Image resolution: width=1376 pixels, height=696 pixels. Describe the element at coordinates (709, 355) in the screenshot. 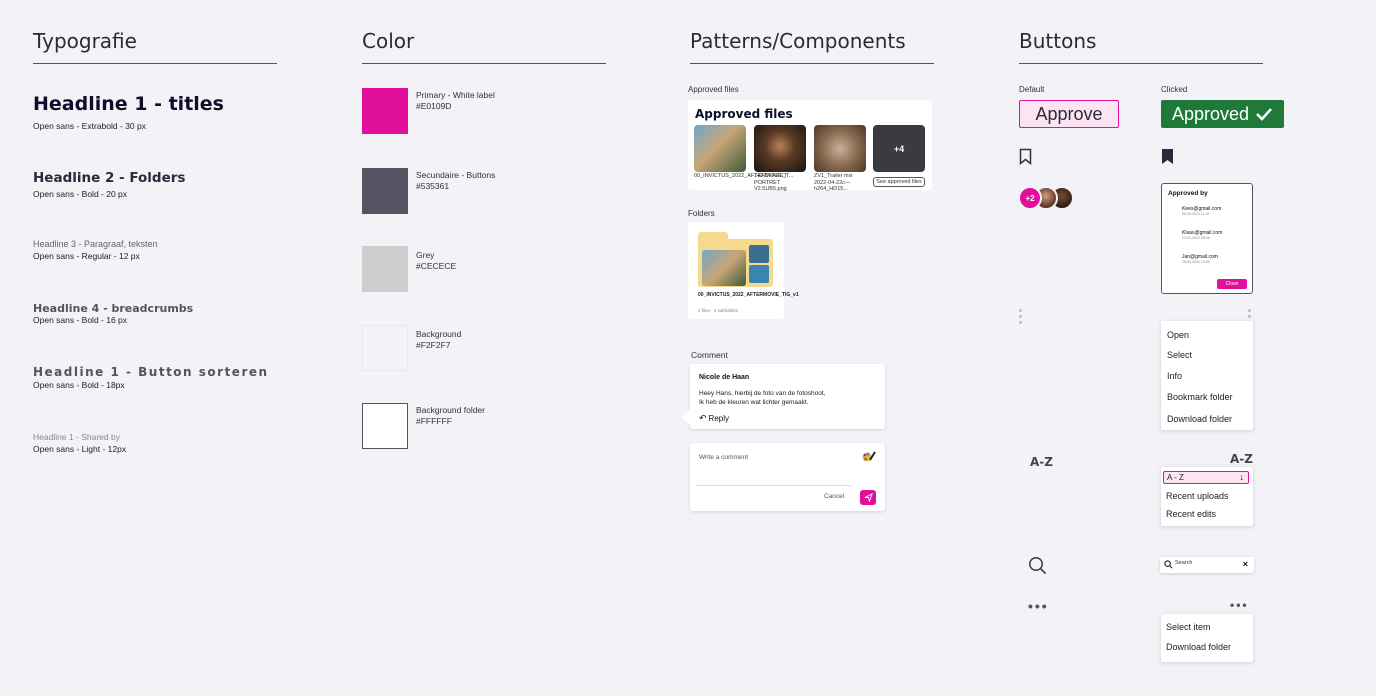

I see `comment-label: Comment` at that location.